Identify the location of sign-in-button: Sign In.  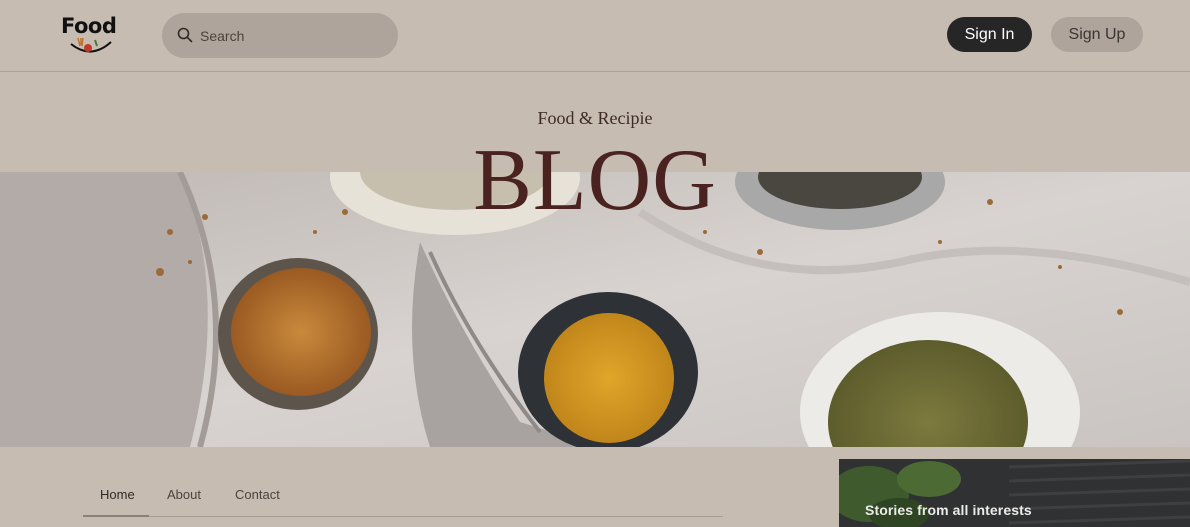
(989, 34).